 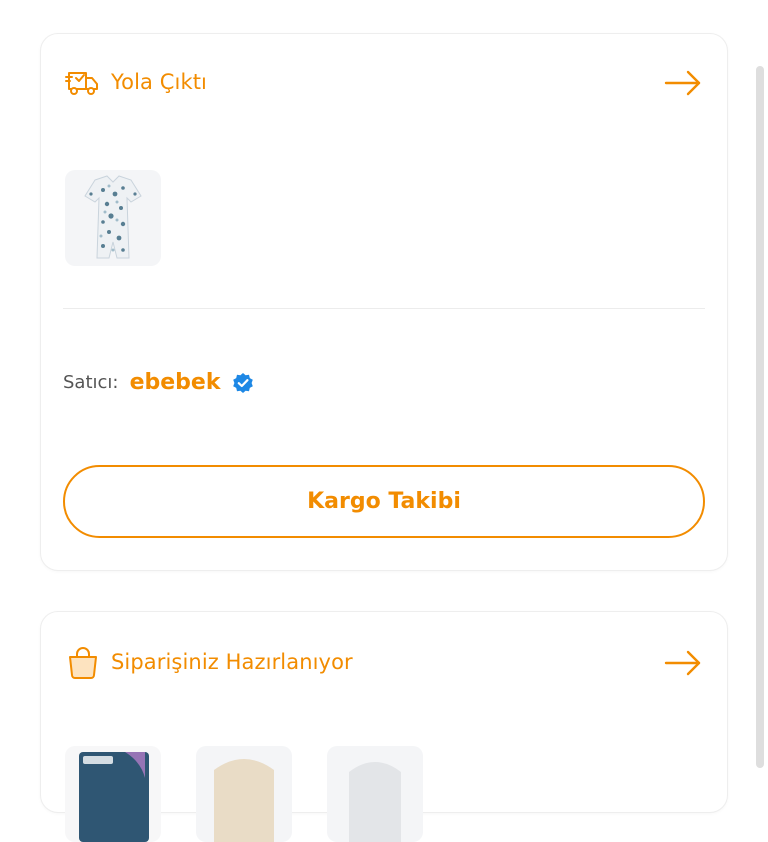 I want to click on product-thumbnail-grey, so click(x=375, y=794).